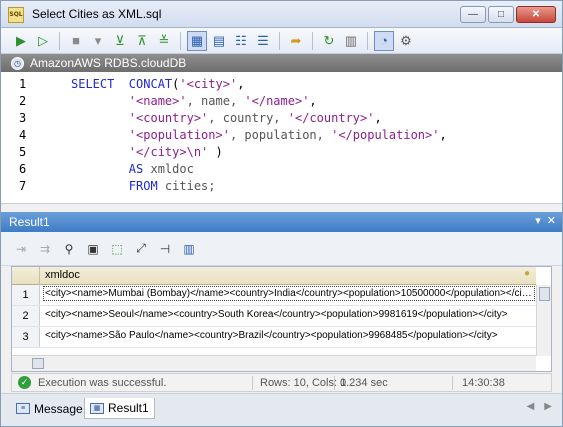 Image resolution: width=563 pixels, height=427 pixels. I want to click on row-number: 2, so click(26, 316).